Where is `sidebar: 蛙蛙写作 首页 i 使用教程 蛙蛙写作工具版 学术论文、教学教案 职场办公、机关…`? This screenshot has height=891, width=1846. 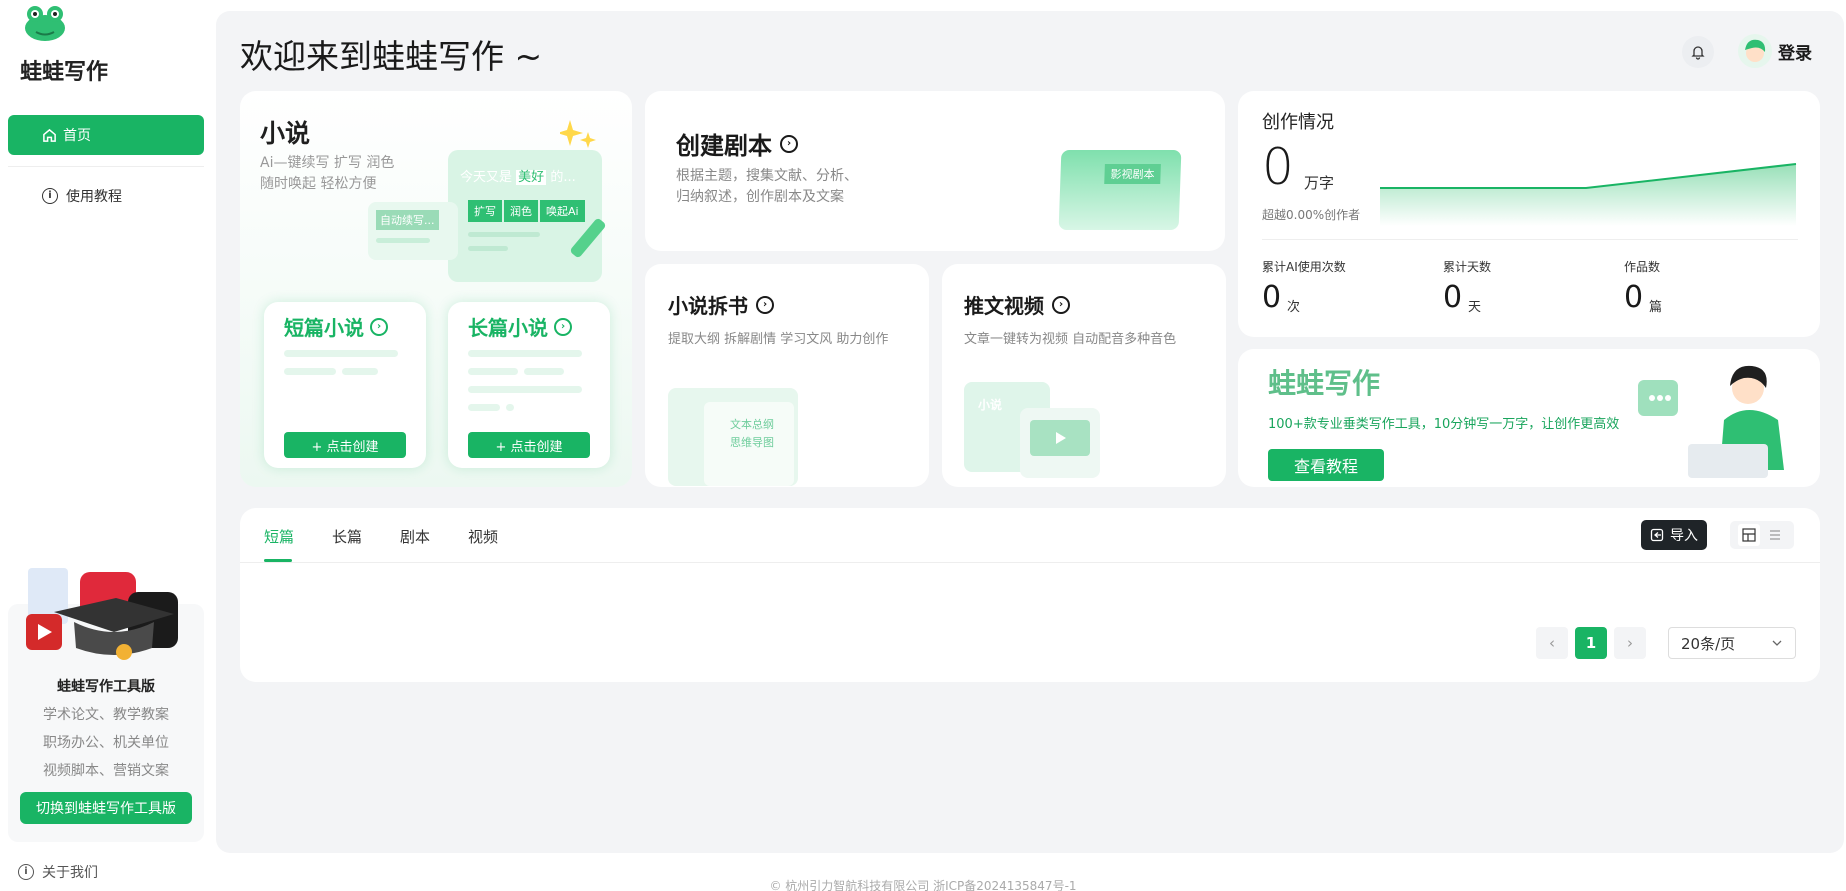 sidebar: 蛙蛙写作 首页 i 使用教程 蛙蛙写作工具版 学术论文、教学教案 职场办公、机关… is located at coordinates (108, 445).